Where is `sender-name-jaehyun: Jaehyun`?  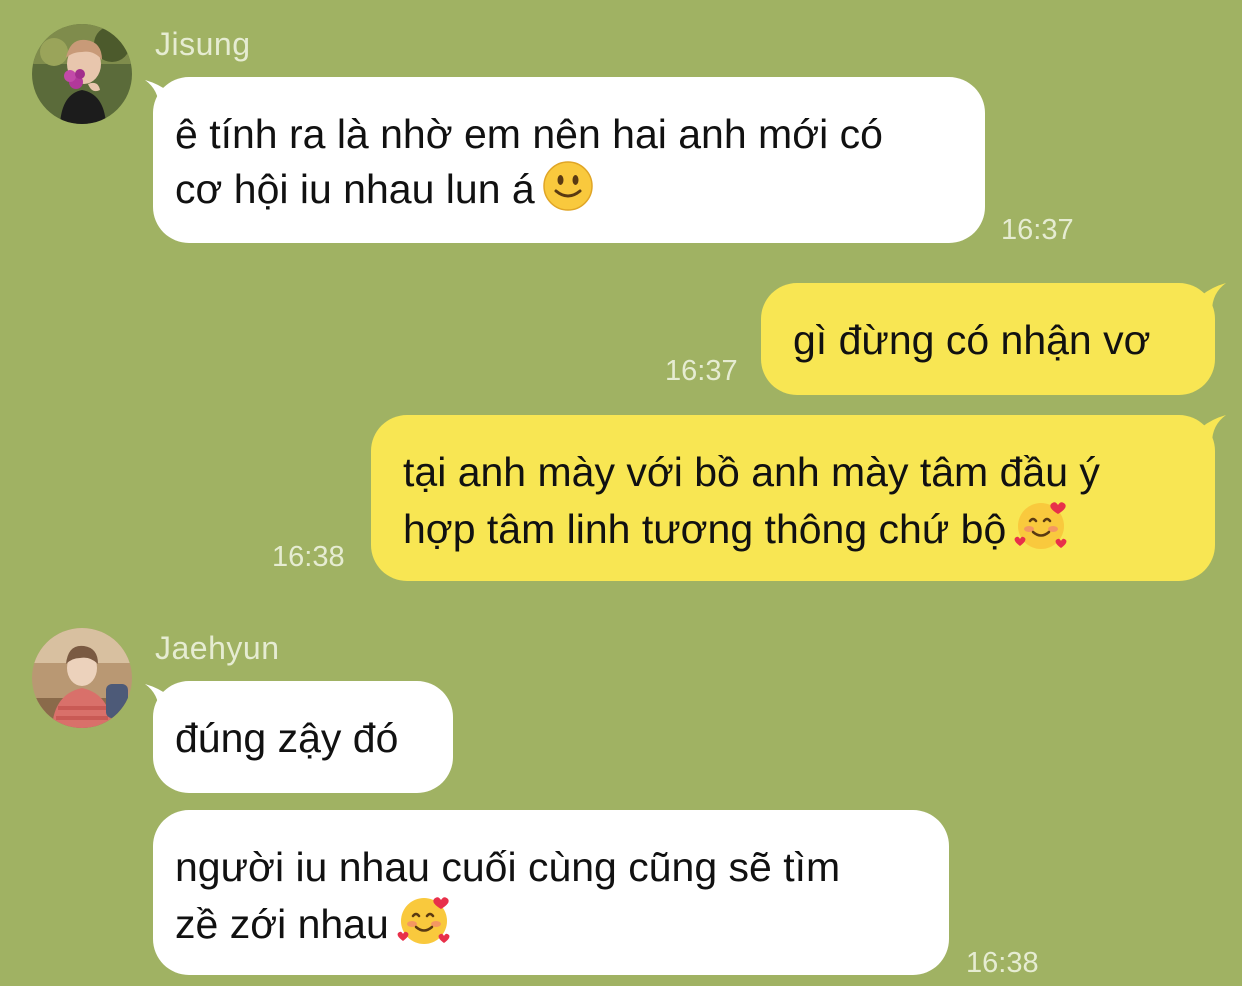
sender-name-jaehyun: Jaehyun is located at coordinates (217, 648).